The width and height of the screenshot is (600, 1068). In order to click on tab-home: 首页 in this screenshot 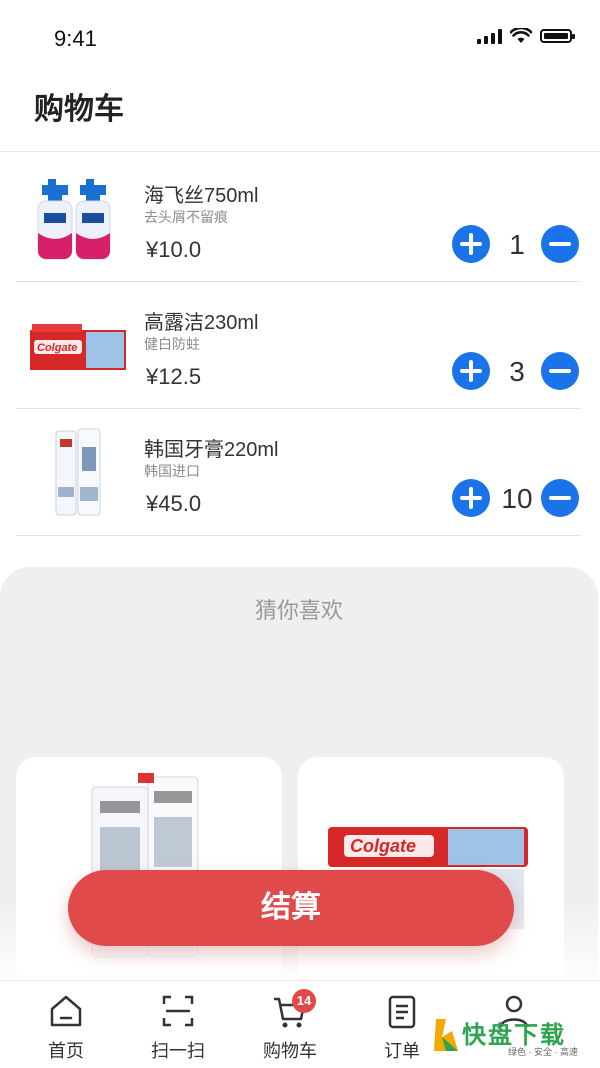, I will do `click(66, 1027)`.